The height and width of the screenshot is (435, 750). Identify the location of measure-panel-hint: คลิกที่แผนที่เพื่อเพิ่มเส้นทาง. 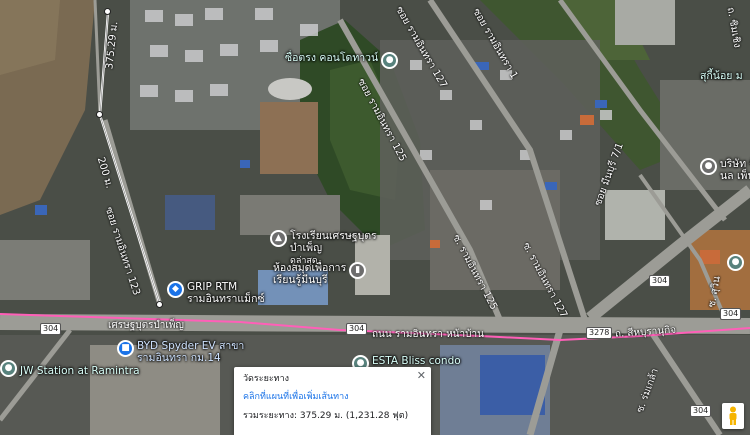
(296, 397).